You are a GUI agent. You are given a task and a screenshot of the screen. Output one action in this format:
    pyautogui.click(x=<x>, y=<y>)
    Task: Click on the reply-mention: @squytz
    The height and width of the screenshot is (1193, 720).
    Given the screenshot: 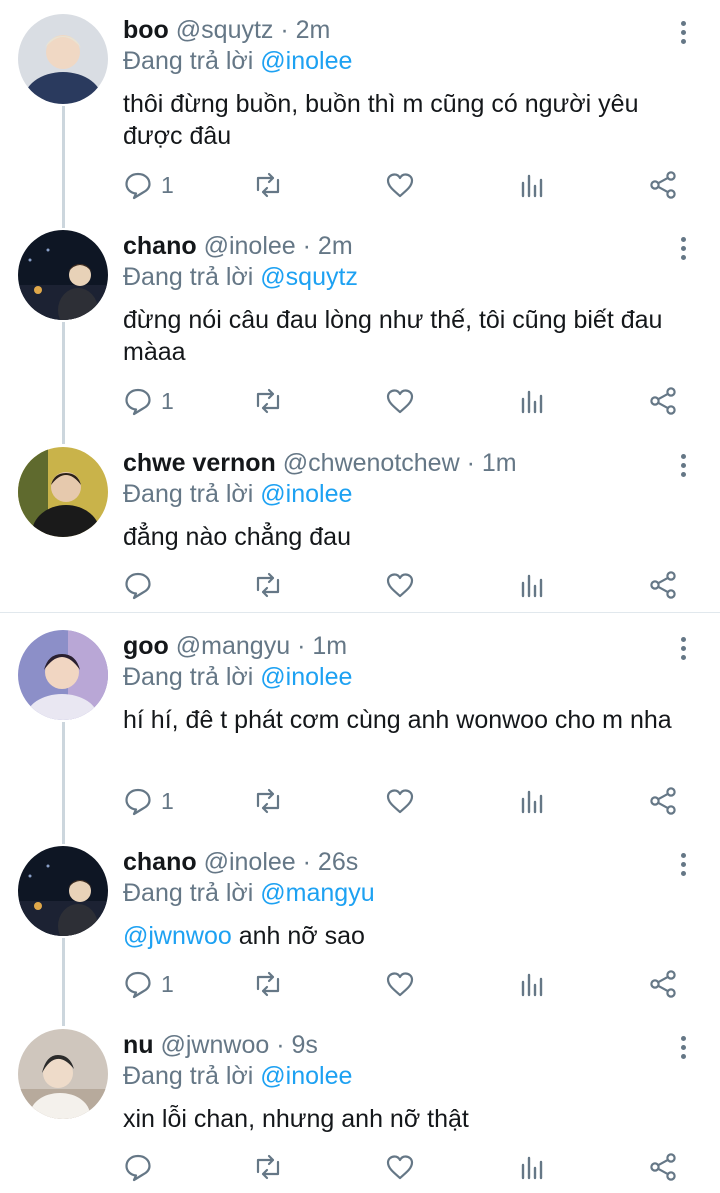 What is the action you would take?
    pyautogui.click(x=309, y=277)
    